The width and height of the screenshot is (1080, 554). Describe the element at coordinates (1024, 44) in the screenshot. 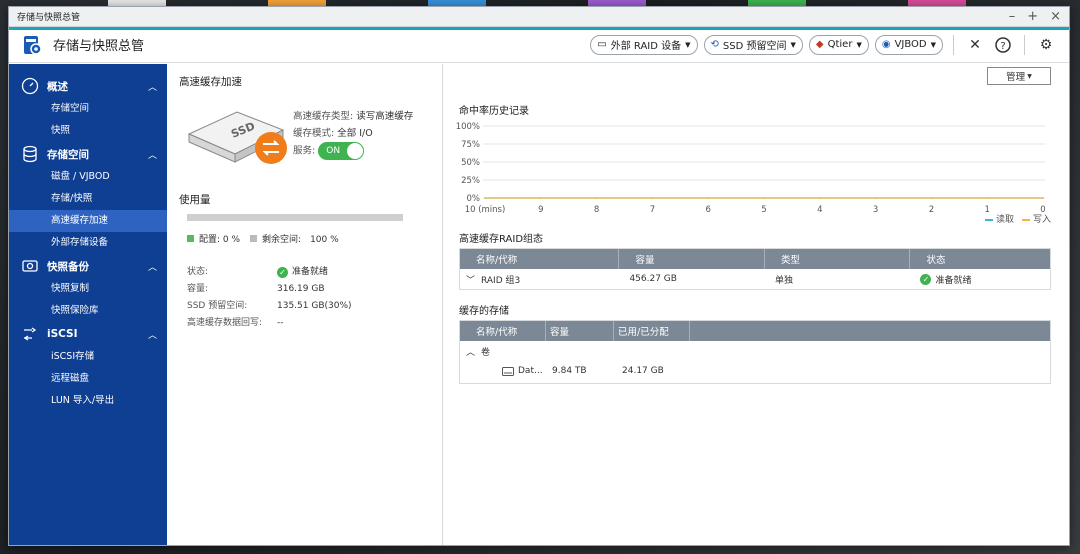

I see `toolbar-divider` at that location.